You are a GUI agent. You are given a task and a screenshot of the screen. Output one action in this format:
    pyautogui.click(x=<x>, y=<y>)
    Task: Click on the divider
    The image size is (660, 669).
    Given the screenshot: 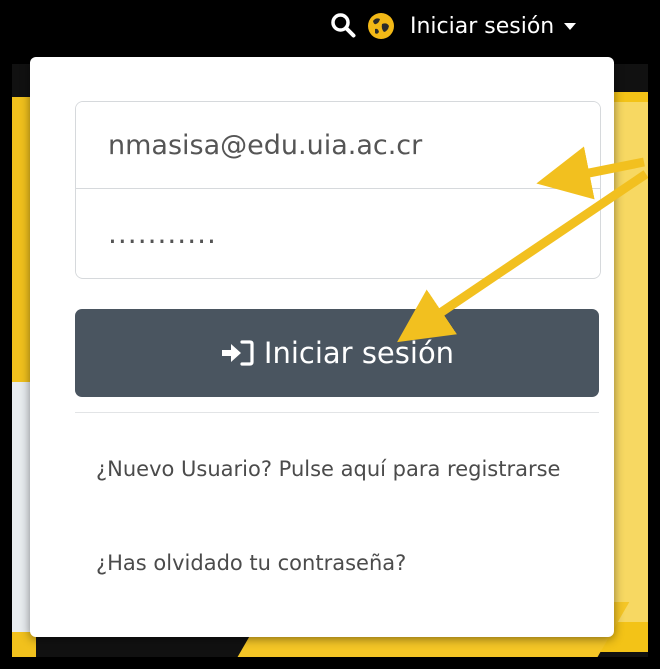 What is the action you would take?
    pyautogui.click(x=337, y=412)
    